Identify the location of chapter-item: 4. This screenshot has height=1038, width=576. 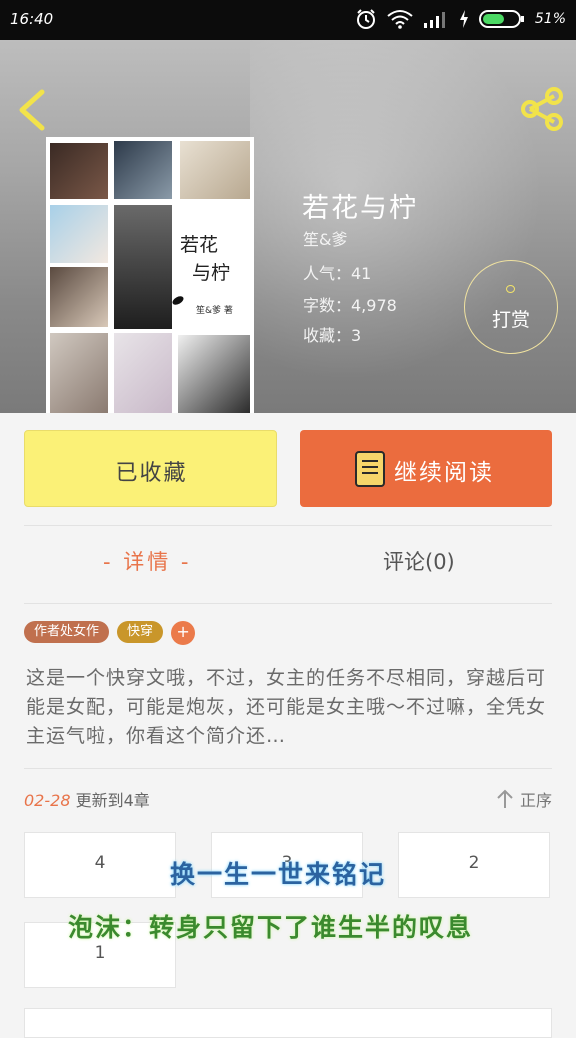
(100, 865).